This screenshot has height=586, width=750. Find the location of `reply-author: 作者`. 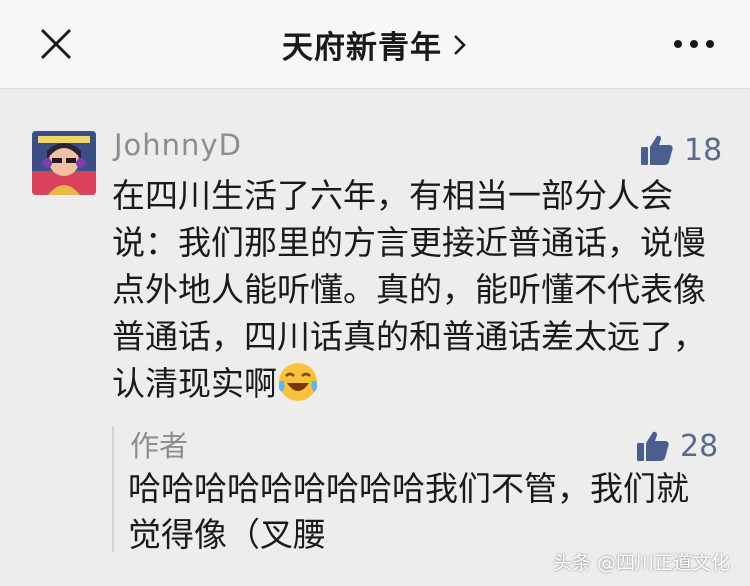

reply-author: 作者 is located at coordinates (159, 446).